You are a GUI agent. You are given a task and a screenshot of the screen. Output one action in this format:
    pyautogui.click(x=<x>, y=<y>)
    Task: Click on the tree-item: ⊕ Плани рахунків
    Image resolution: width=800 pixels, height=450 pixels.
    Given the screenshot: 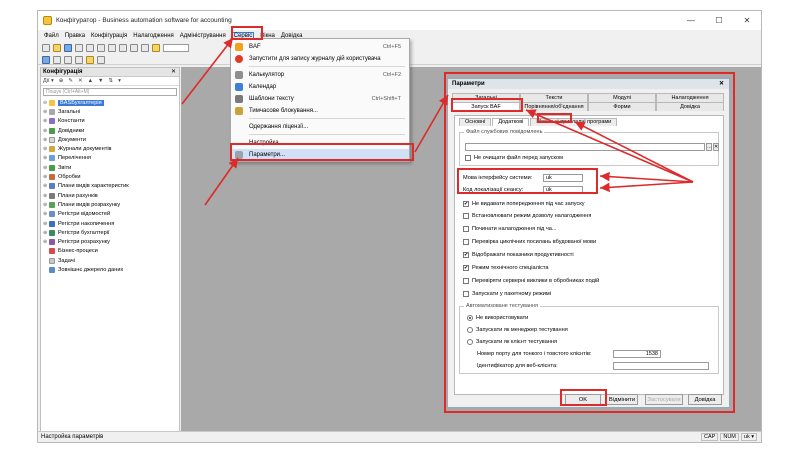 What is the action you would take?
    pyautogui.click(x=111, y=195)
    